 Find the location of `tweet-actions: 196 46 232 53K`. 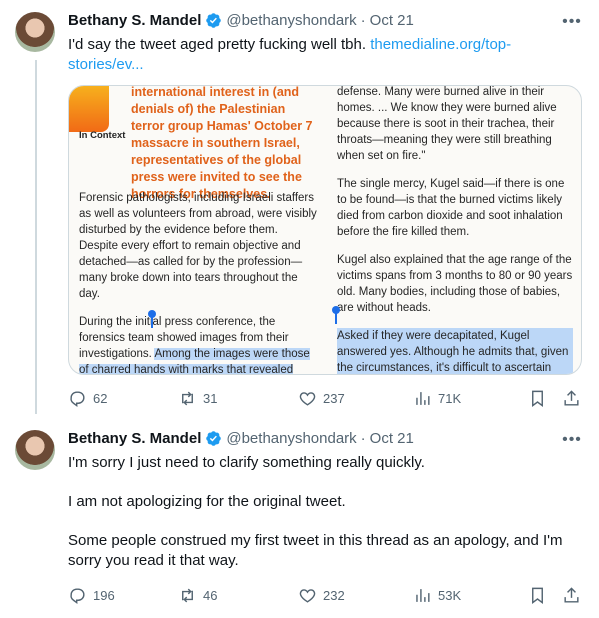

tweet-actions: 196 46 232 53K is located at coordinates (324, 595).